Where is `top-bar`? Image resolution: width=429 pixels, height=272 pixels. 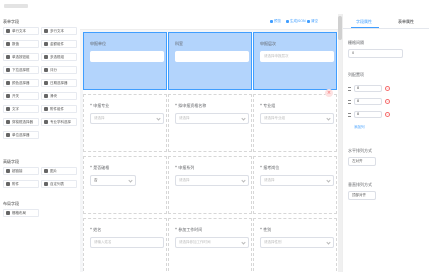 top-bar is located at coordinates (214, 7).